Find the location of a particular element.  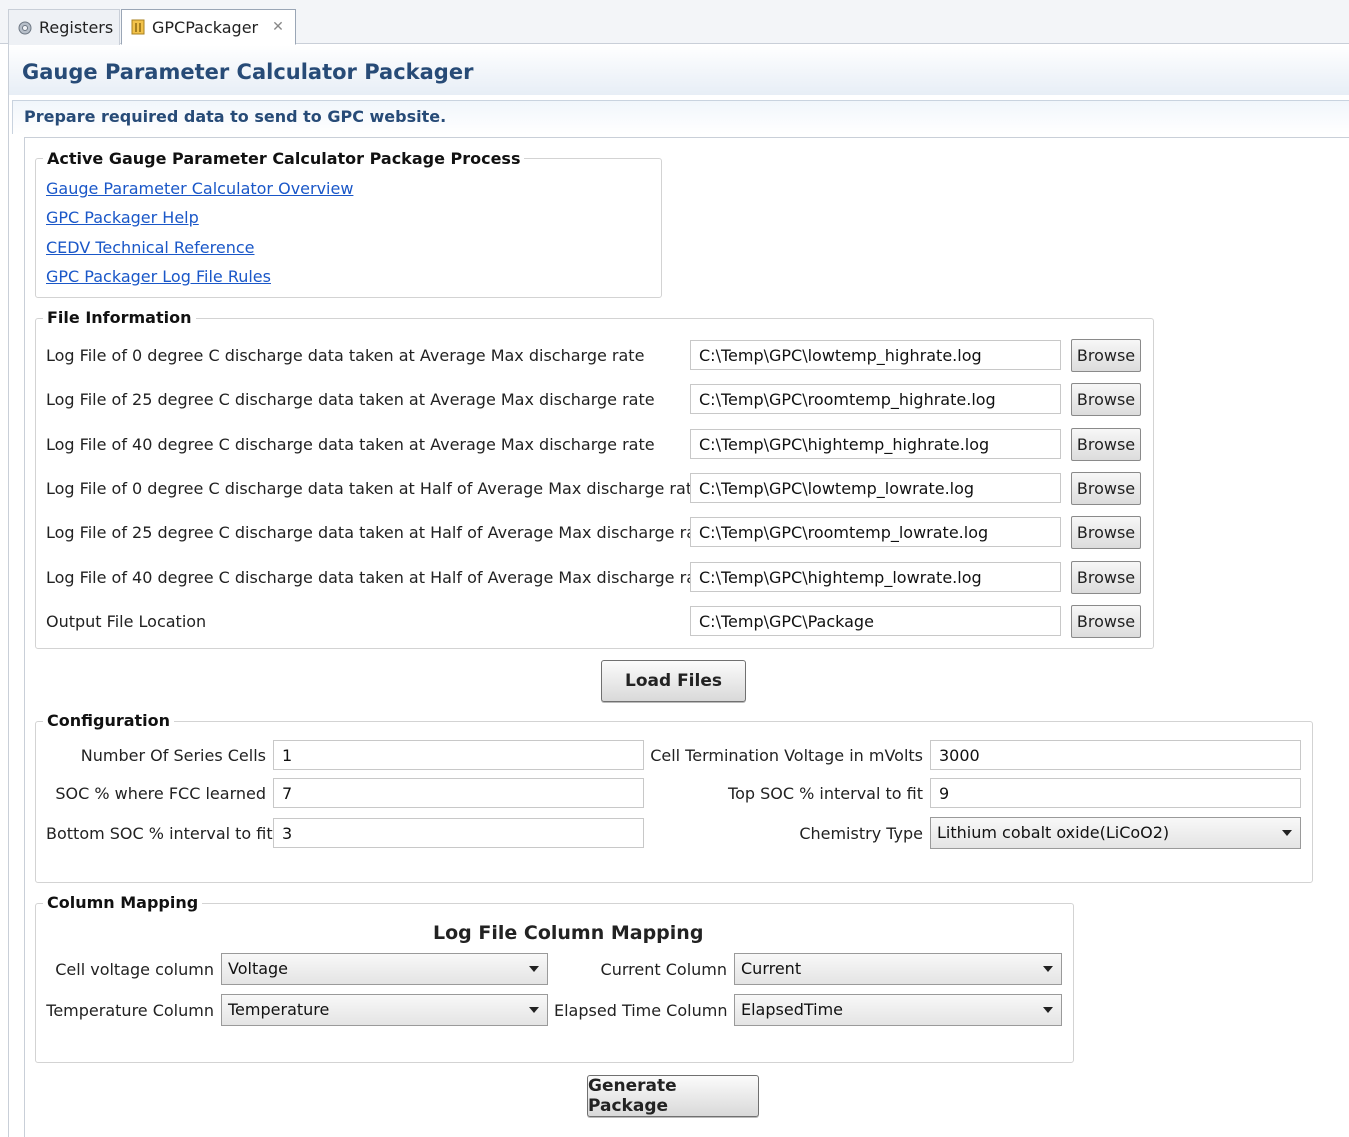

browse-button-output: Browse is located at coordinates (1106, 621).